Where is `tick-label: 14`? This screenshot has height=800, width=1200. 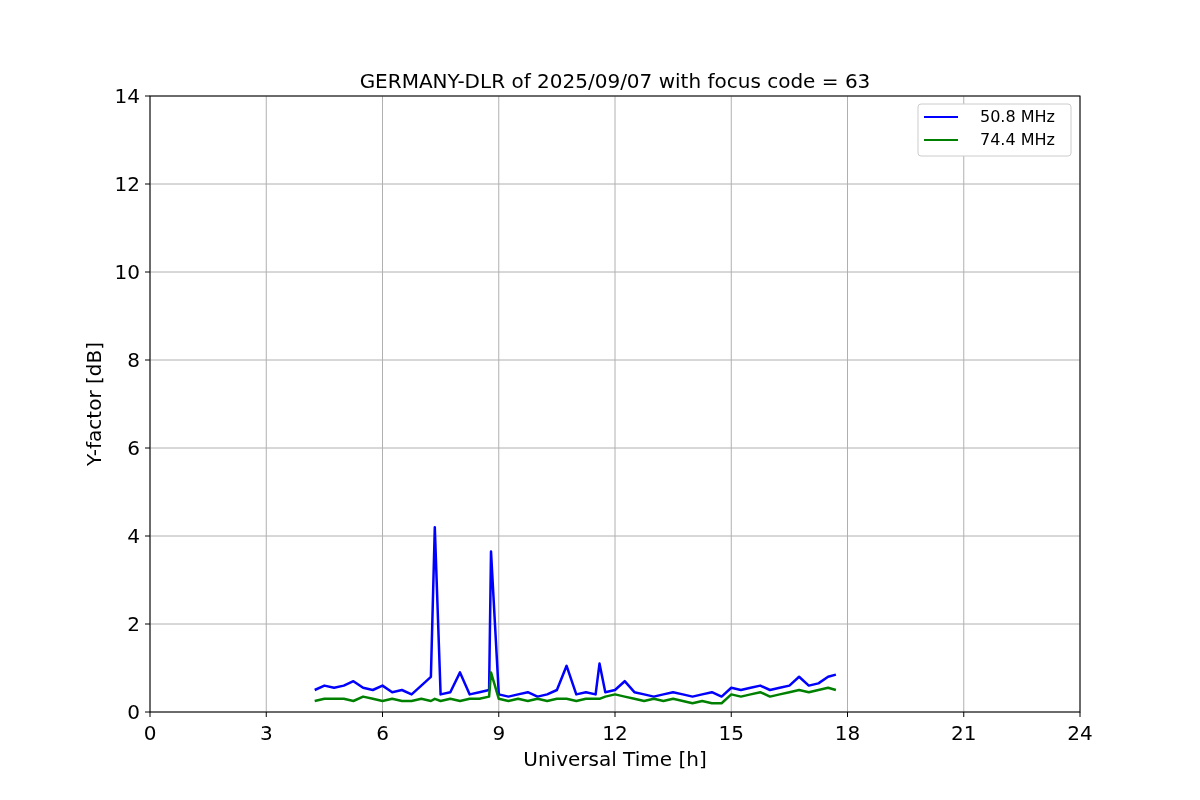 tick-label: 14 is located at coordinates (127, 96).